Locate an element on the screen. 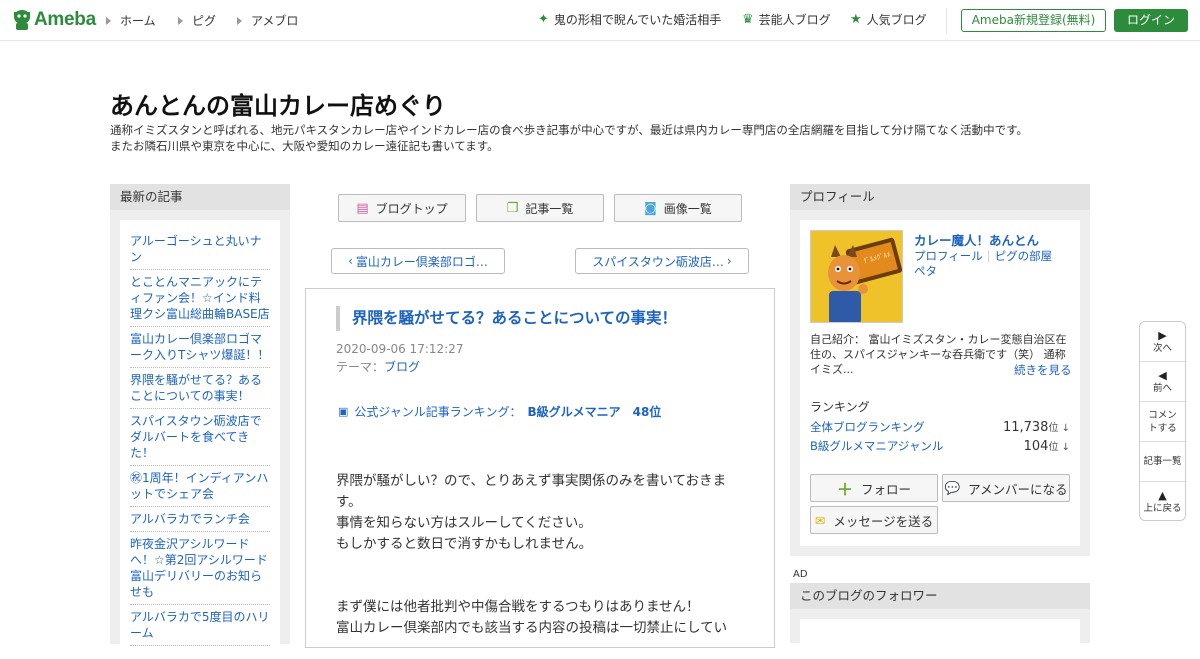 The width and height of the screenshot is (1200, 659). article-text-line: 事情を知らない方はスルーしてください。 is located at coordinates (464, 523).